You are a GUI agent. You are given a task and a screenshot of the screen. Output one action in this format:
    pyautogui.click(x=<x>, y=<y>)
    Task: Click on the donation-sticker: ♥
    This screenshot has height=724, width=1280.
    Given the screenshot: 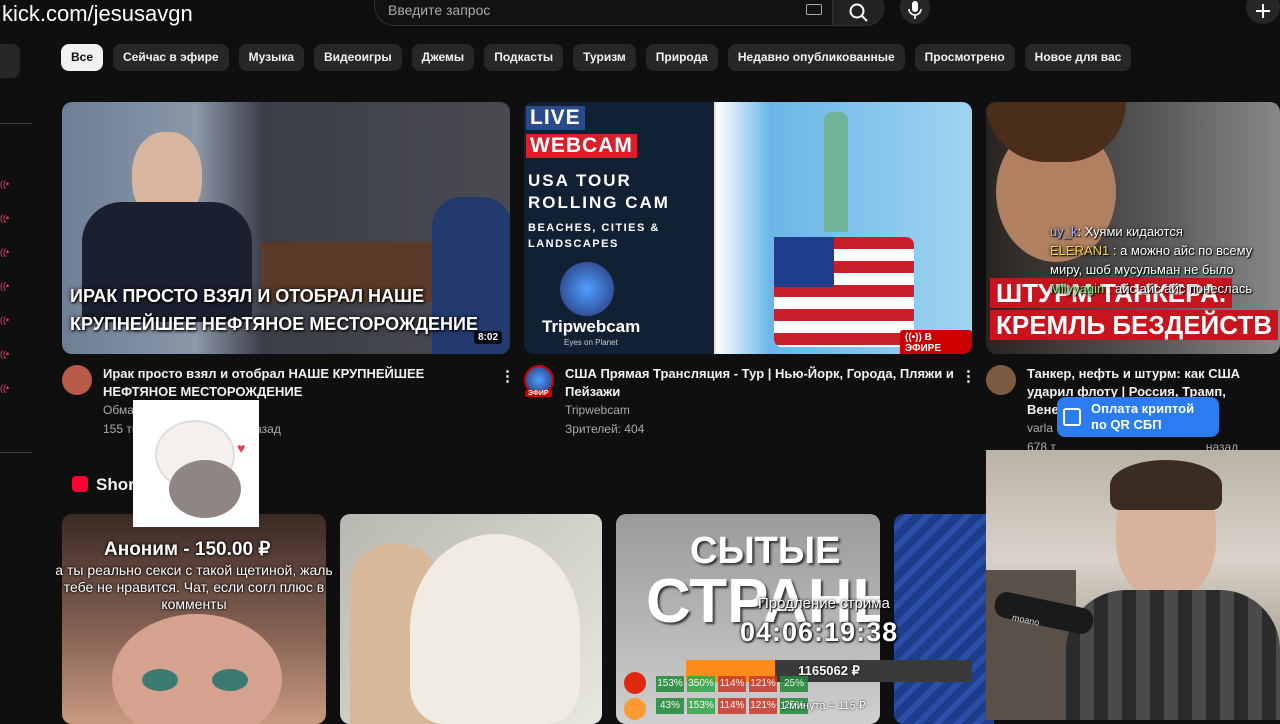 What is the action you would take?
    pyautogui.click(x=196, y=463)
    